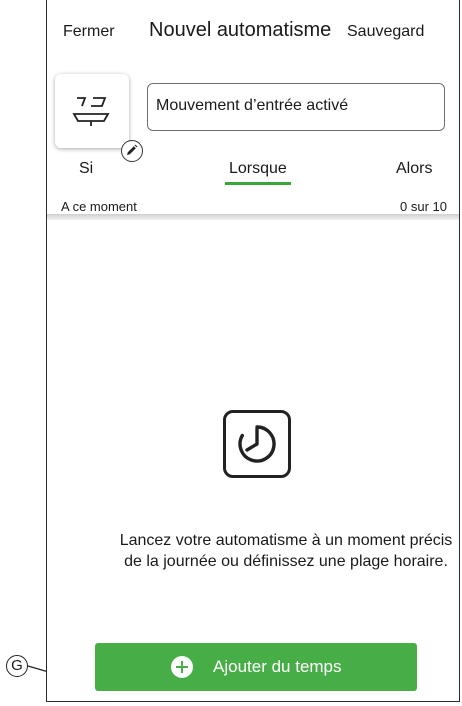 The width and height of the screenshot is (462, 706). What do you see at coordinates (182, 667) in the screenshot?
I see `plus-circle-icon` at bounding box center [182, 667].